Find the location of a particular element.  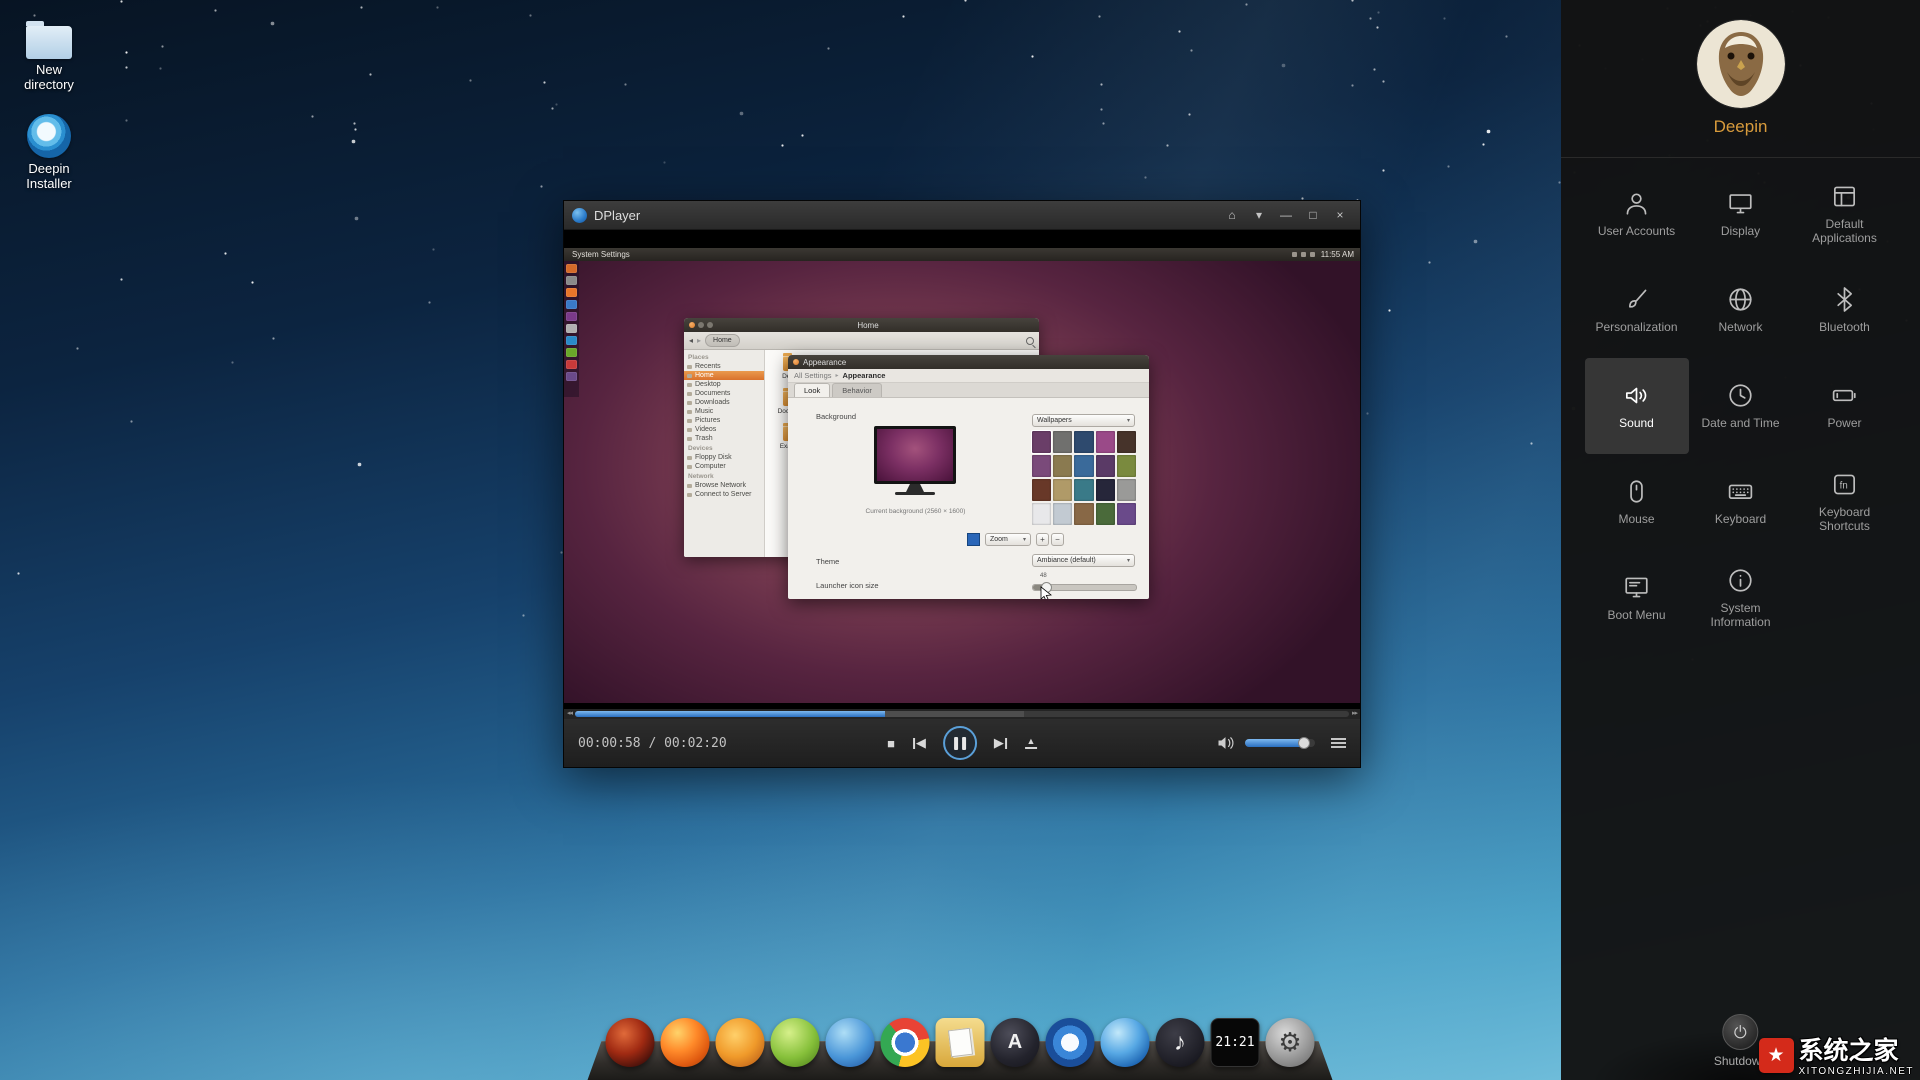

volume-slider is located at coordinates (1280, 743).